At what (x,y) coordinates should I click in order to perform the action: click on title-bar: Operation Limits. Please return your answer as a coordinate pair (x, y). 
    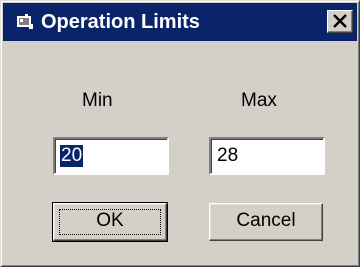
    Looking at the image, I should click on (180, 22).